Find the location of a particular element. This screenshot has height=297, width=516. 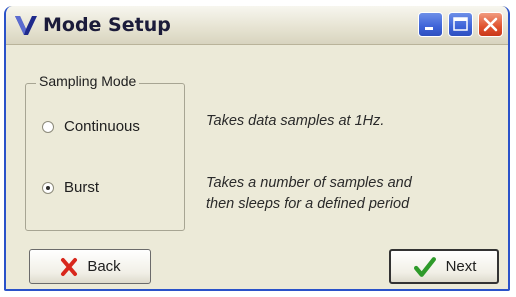

close-icon is located at coordinates (490, 24).